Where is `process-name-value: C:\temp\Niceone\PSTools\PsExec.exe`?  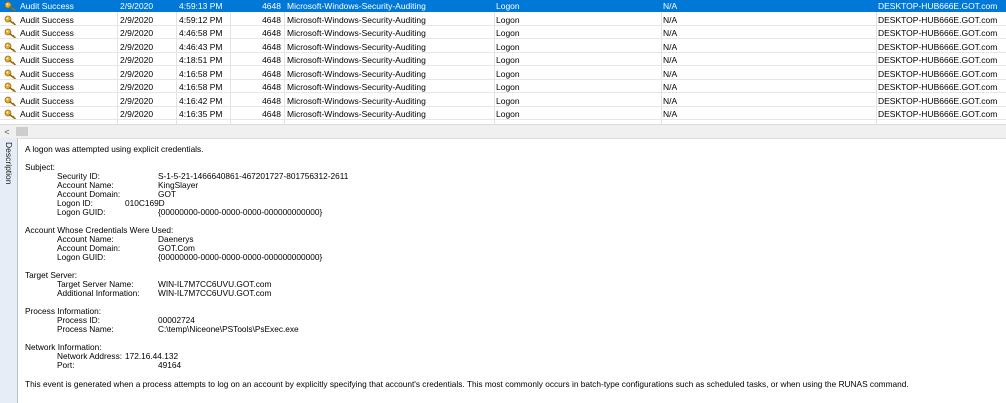
process-name-value: C:\temp\Niceone\PSTools\PsExec.exe is located at coordinates (228, 329).